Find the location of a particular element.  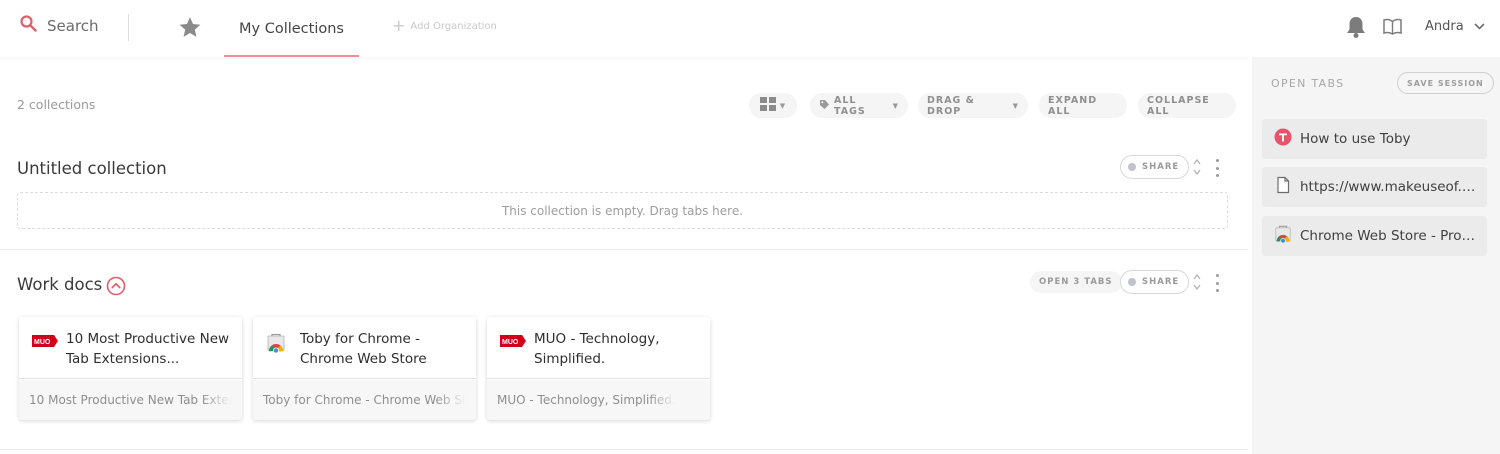

tag-icon is located at coordinates (824, 106).